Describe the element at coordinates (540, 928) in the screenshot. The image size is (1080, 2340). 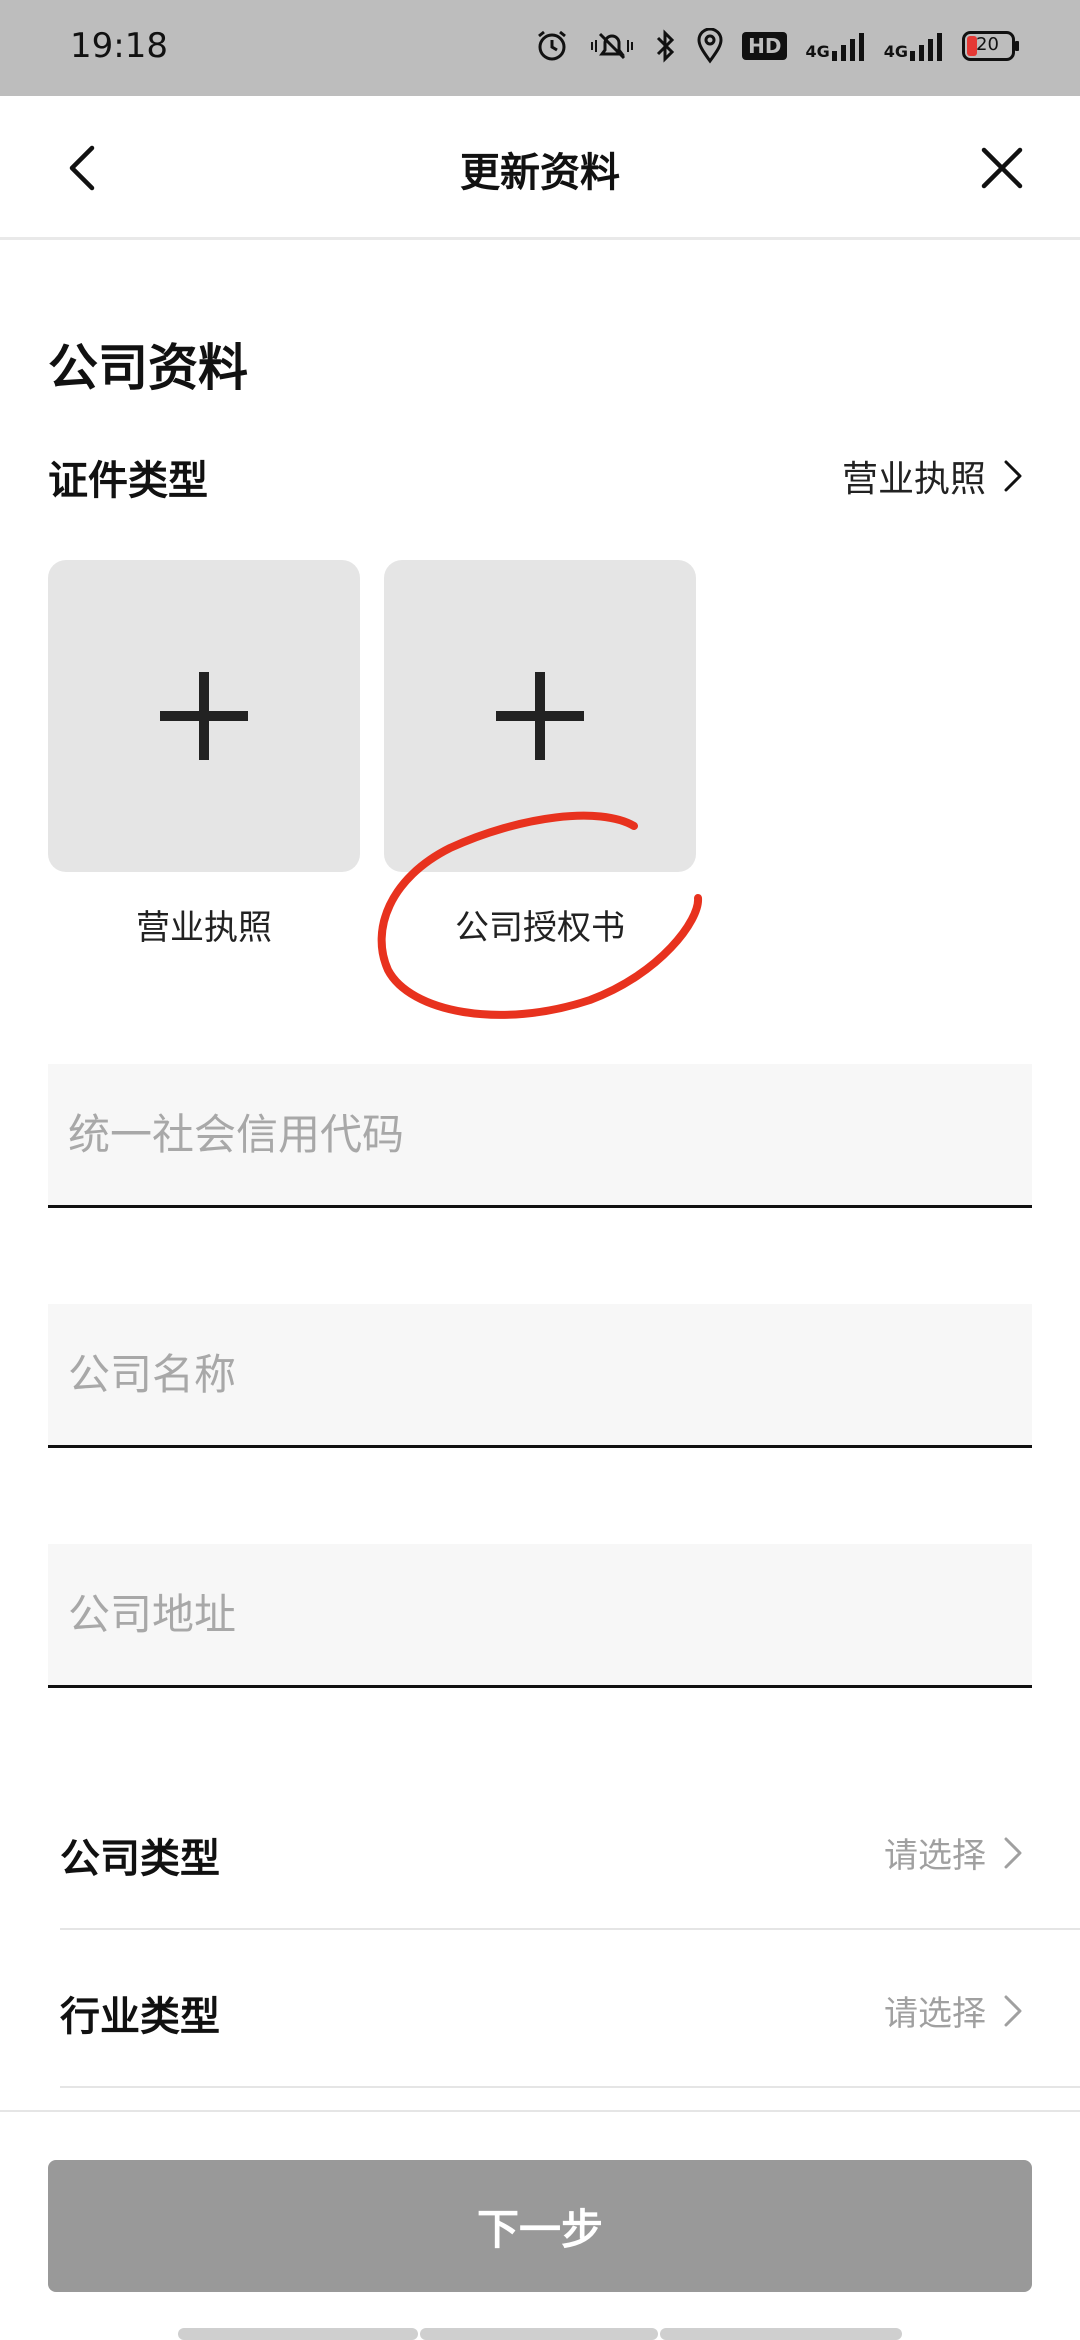
I see `upload-label: 公司授权书` at that location.